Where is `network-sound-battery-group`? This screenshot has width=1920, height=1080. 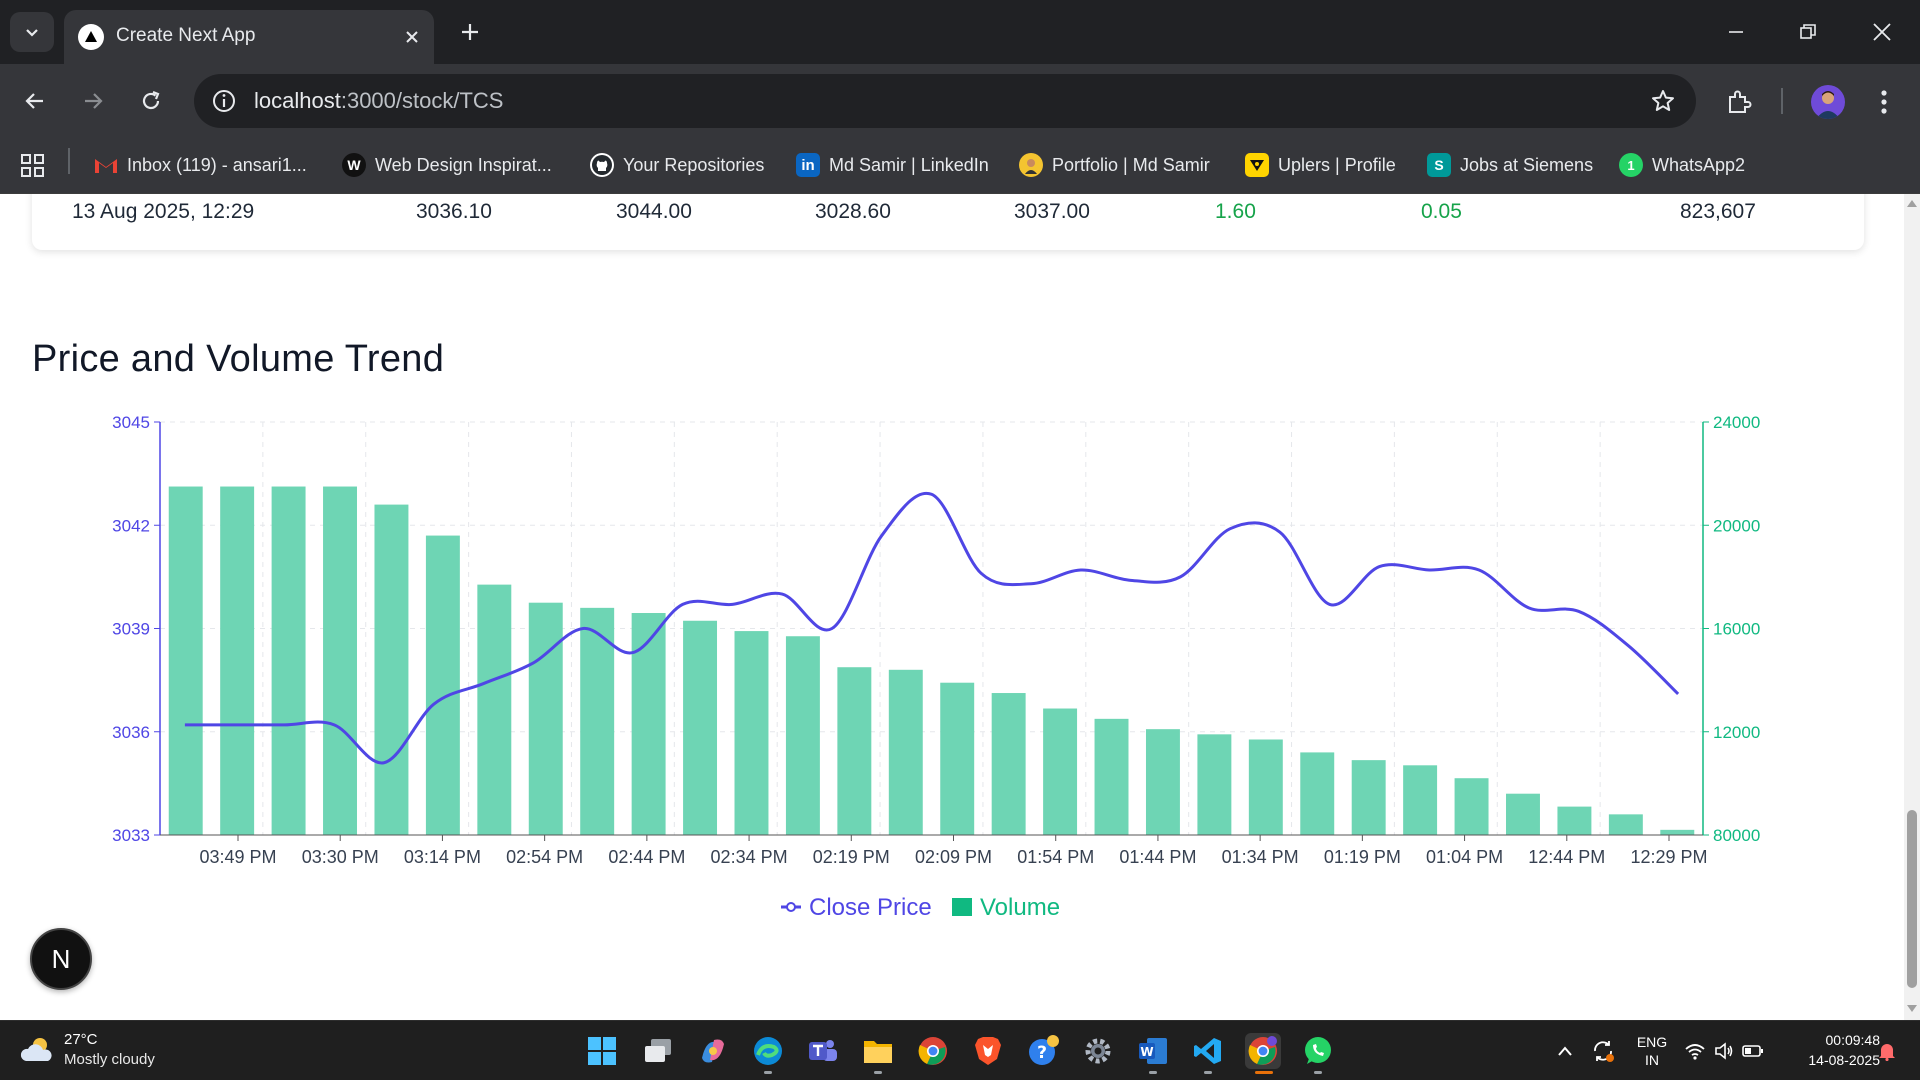
network-sound-battery-group is located at coordinates (1724, 1051).